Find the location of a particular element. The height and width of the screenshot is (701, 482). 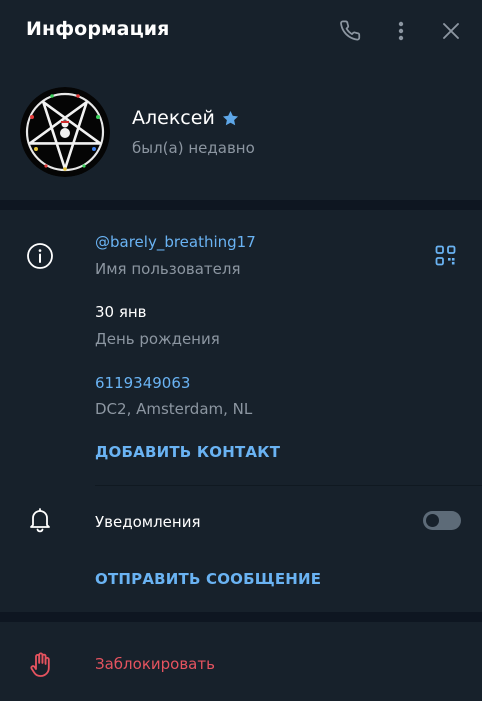

profile-name: Алексей is located at coordinates (173, 118).